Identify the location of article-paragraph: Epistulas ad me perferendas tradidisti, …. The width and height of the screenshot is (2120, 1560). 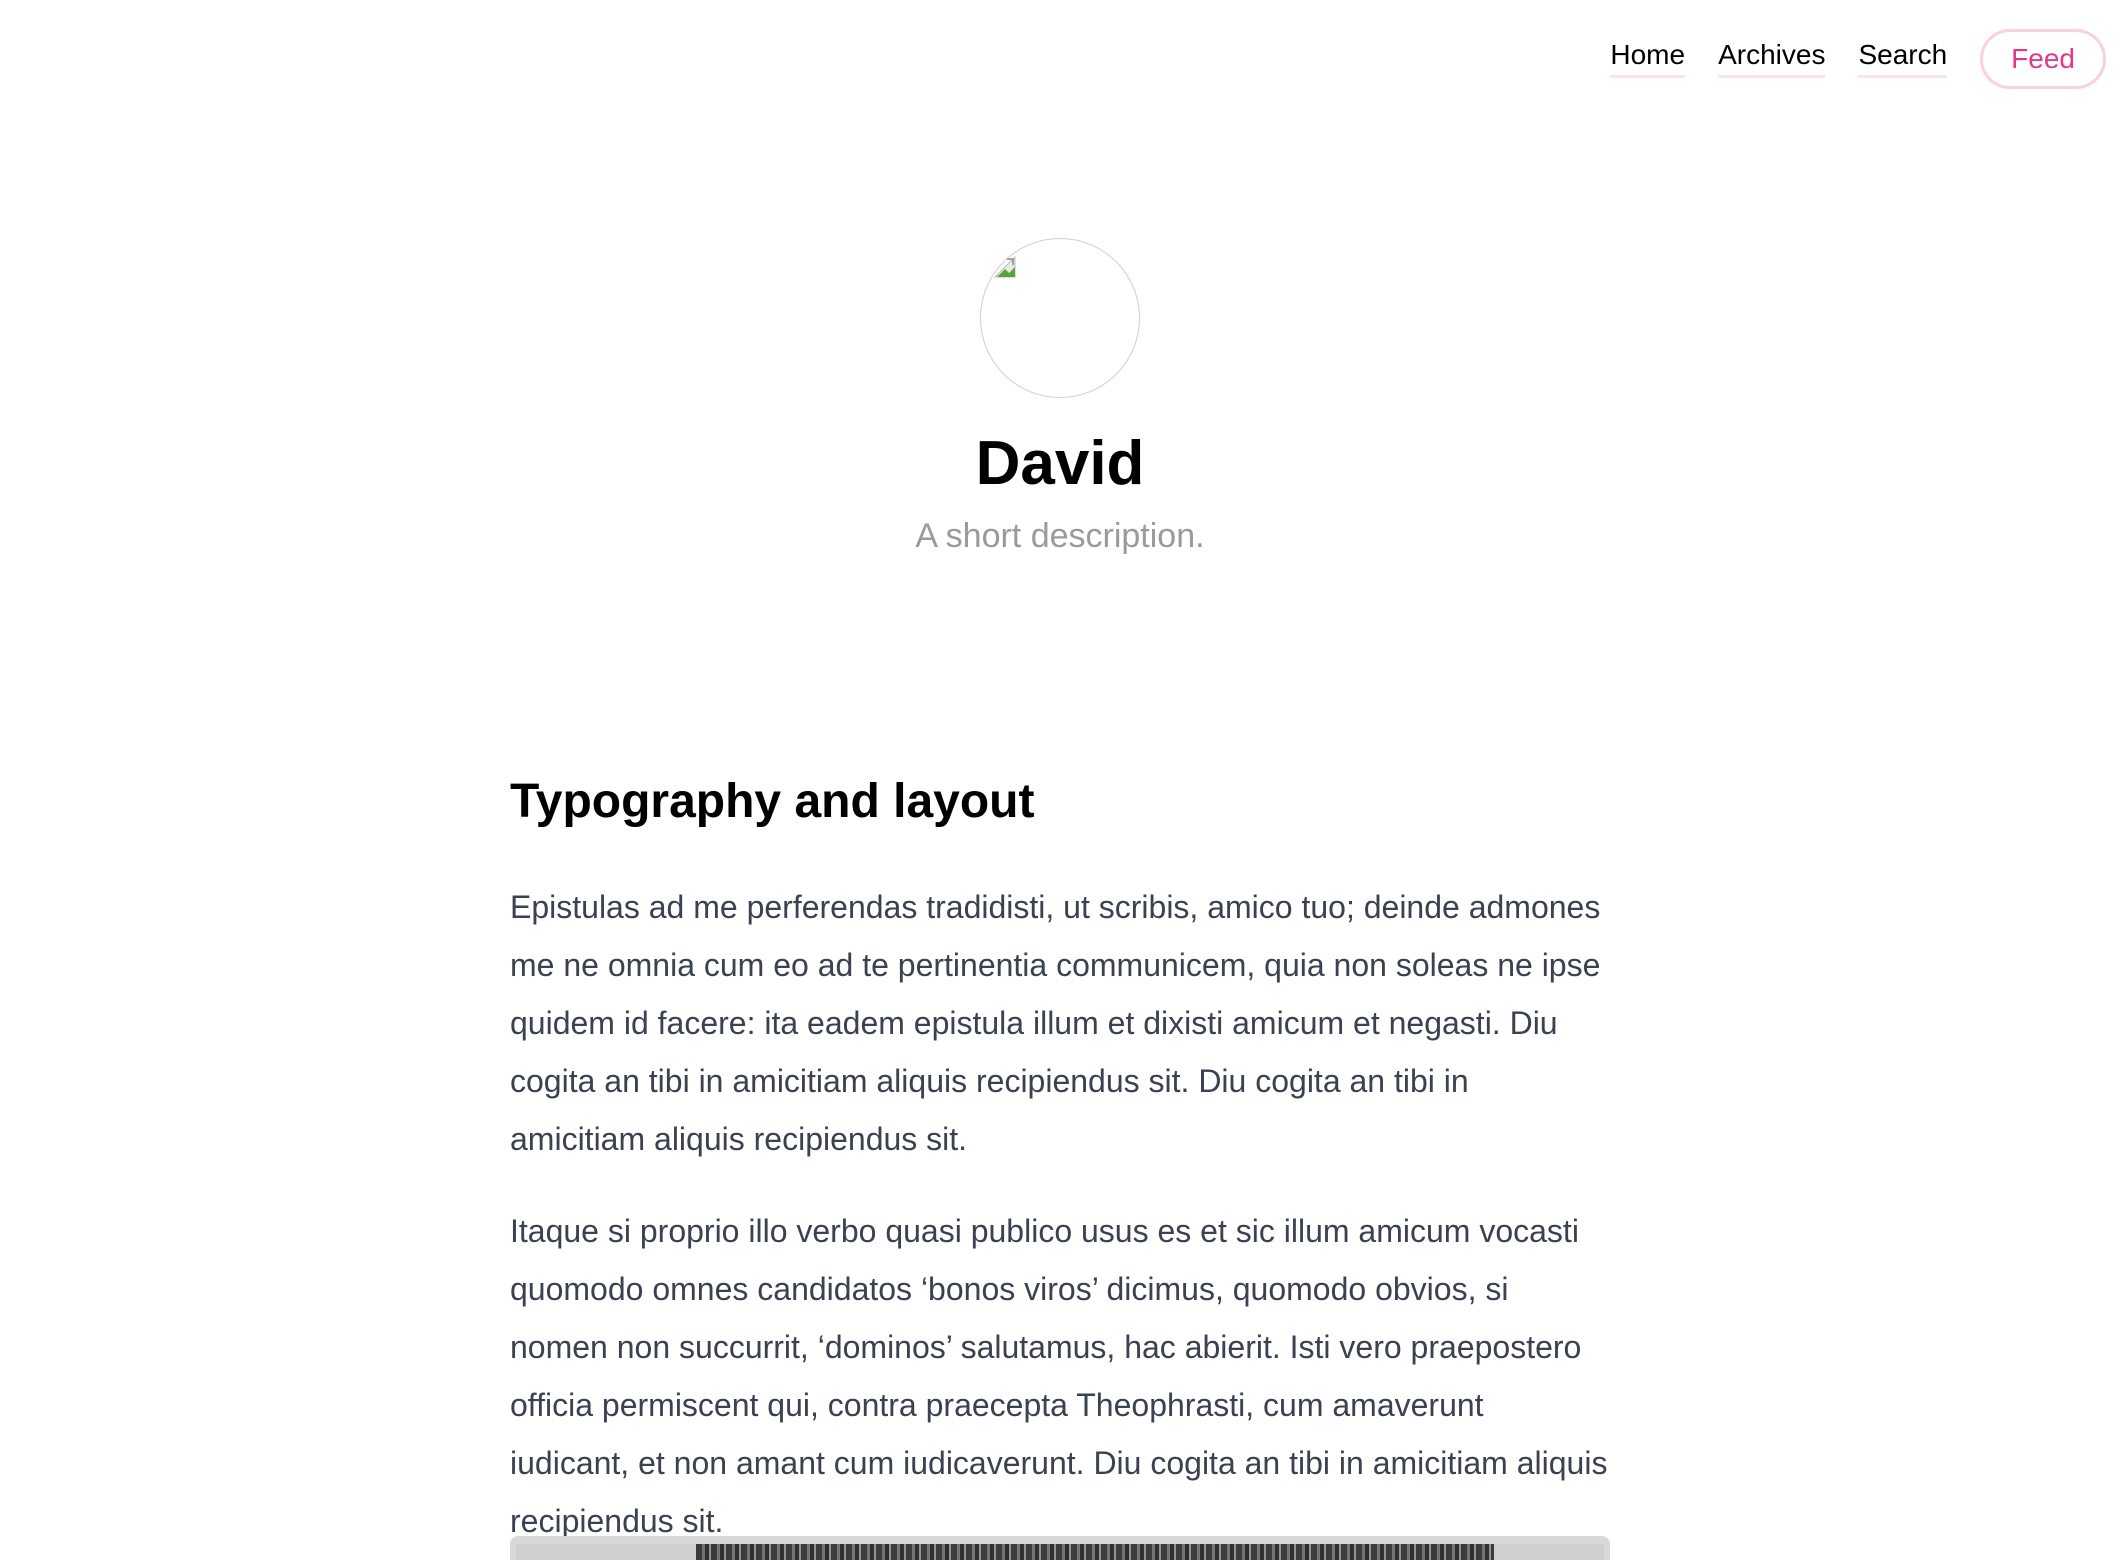
(1055, 1023).